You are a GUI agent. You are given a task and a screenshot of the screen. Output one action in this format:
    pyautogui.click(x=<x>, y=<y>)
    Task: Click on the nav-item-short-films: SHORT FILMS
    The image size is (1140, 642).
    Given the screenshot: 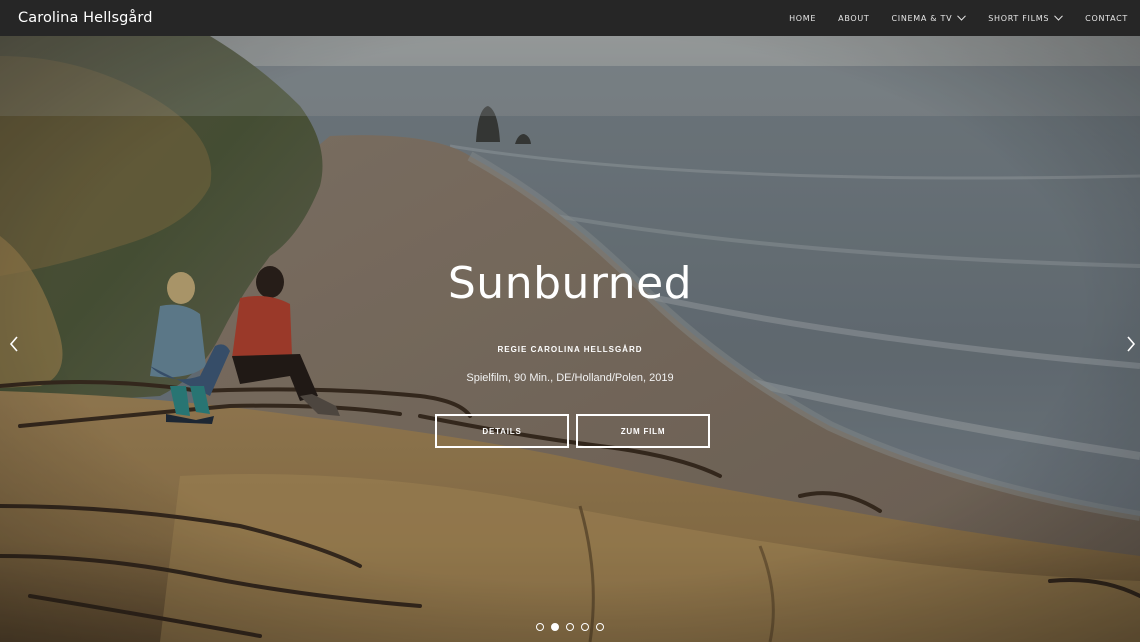 What is the action you would take?
    pyautogui.click(x=1026, y=18)
    